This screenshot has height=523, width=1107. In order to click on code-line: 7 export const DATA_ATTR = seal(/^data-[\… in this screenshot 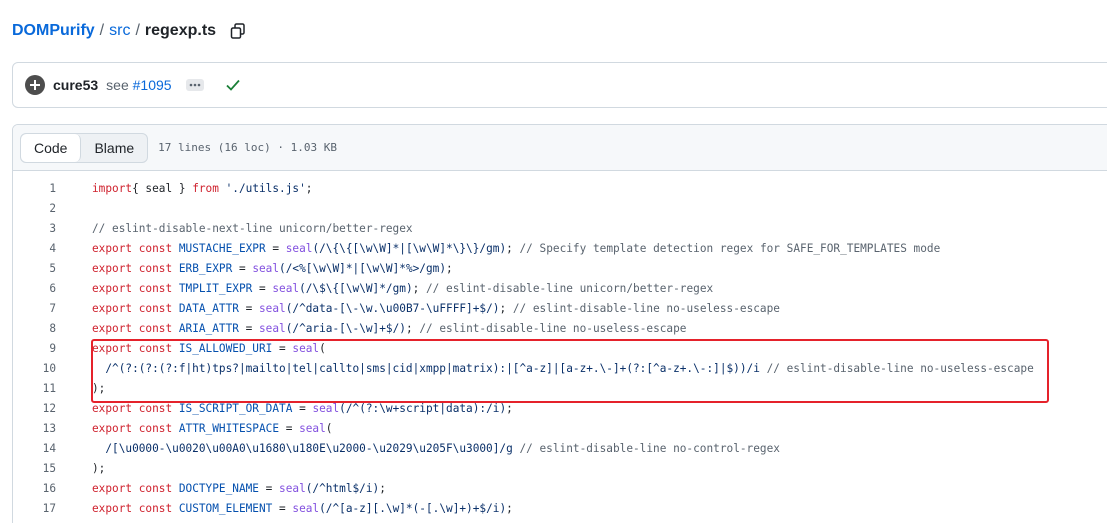, I will do `click(553, 308)`.